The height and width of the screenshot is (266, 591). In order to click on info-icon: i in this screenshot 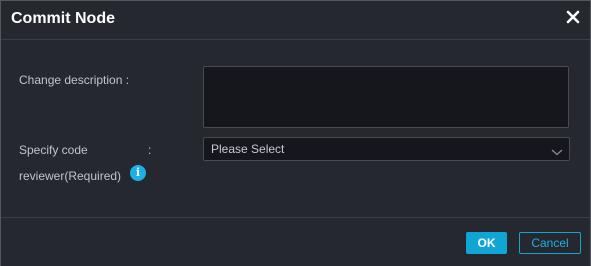, I will do `click(138, 173)`.